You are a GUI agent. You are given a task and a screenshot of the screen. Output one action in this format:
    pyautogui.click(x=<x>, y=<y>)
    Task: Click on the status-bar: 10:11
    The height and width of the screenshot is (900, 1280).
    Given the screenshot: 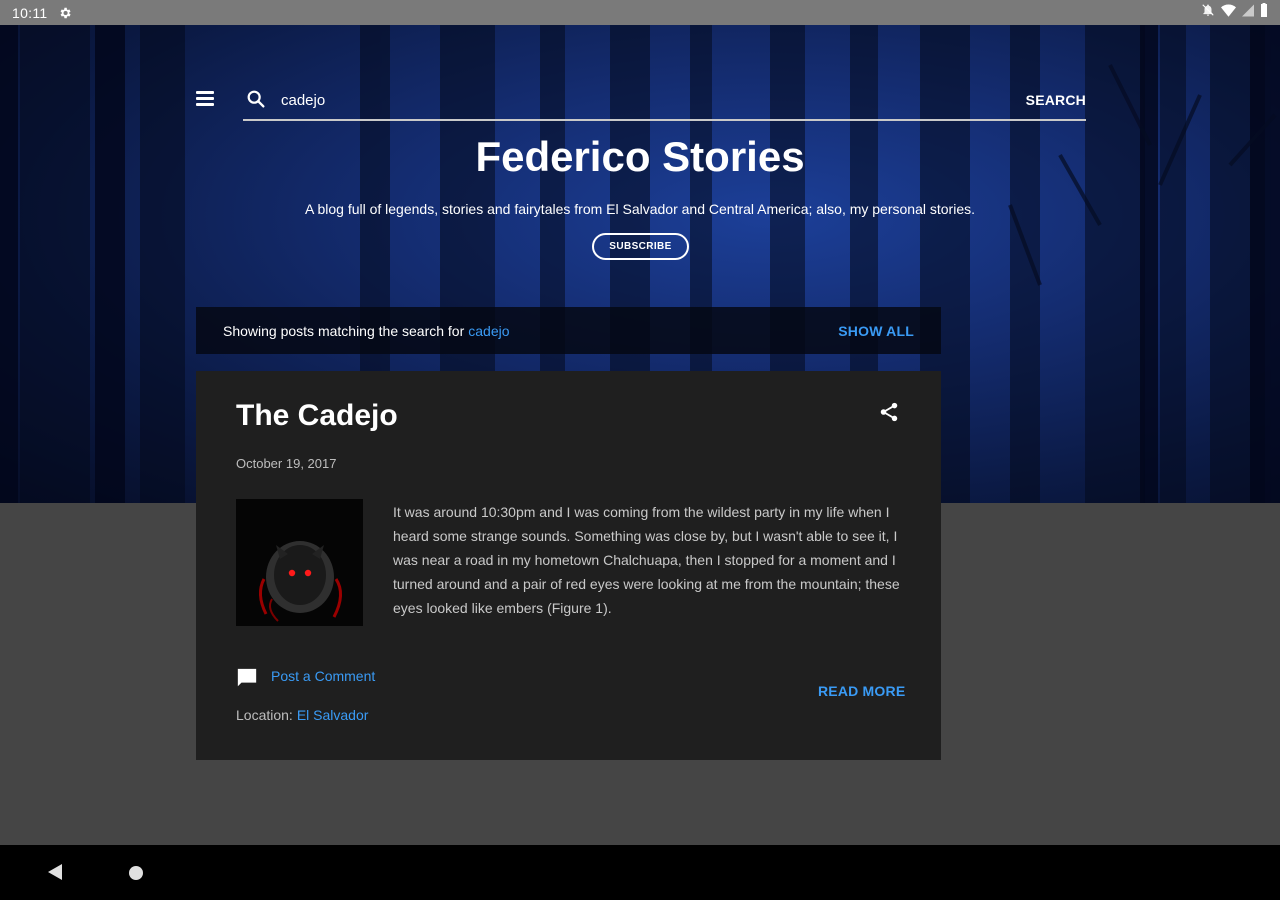 What is the action you would take?
    pyautogui.click(x=640, y=12)
    